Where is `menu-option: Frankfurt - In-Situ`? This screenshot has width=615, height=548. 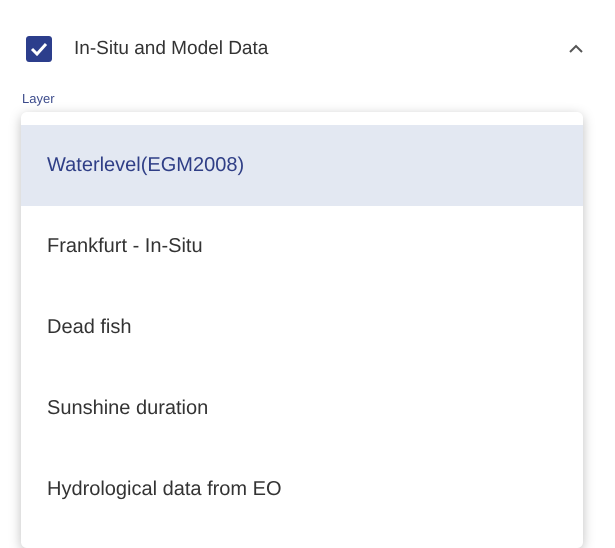 menu-option: Frankfurt - In-Situ is located at coordinates (302, 246).